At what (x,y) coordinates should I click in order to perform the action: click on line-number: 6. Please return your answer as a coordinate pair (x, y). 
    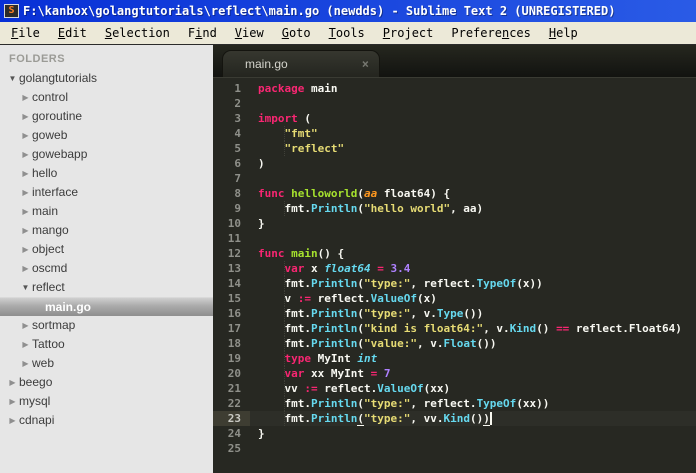
    Looking at the image, I should click on (237, 163).